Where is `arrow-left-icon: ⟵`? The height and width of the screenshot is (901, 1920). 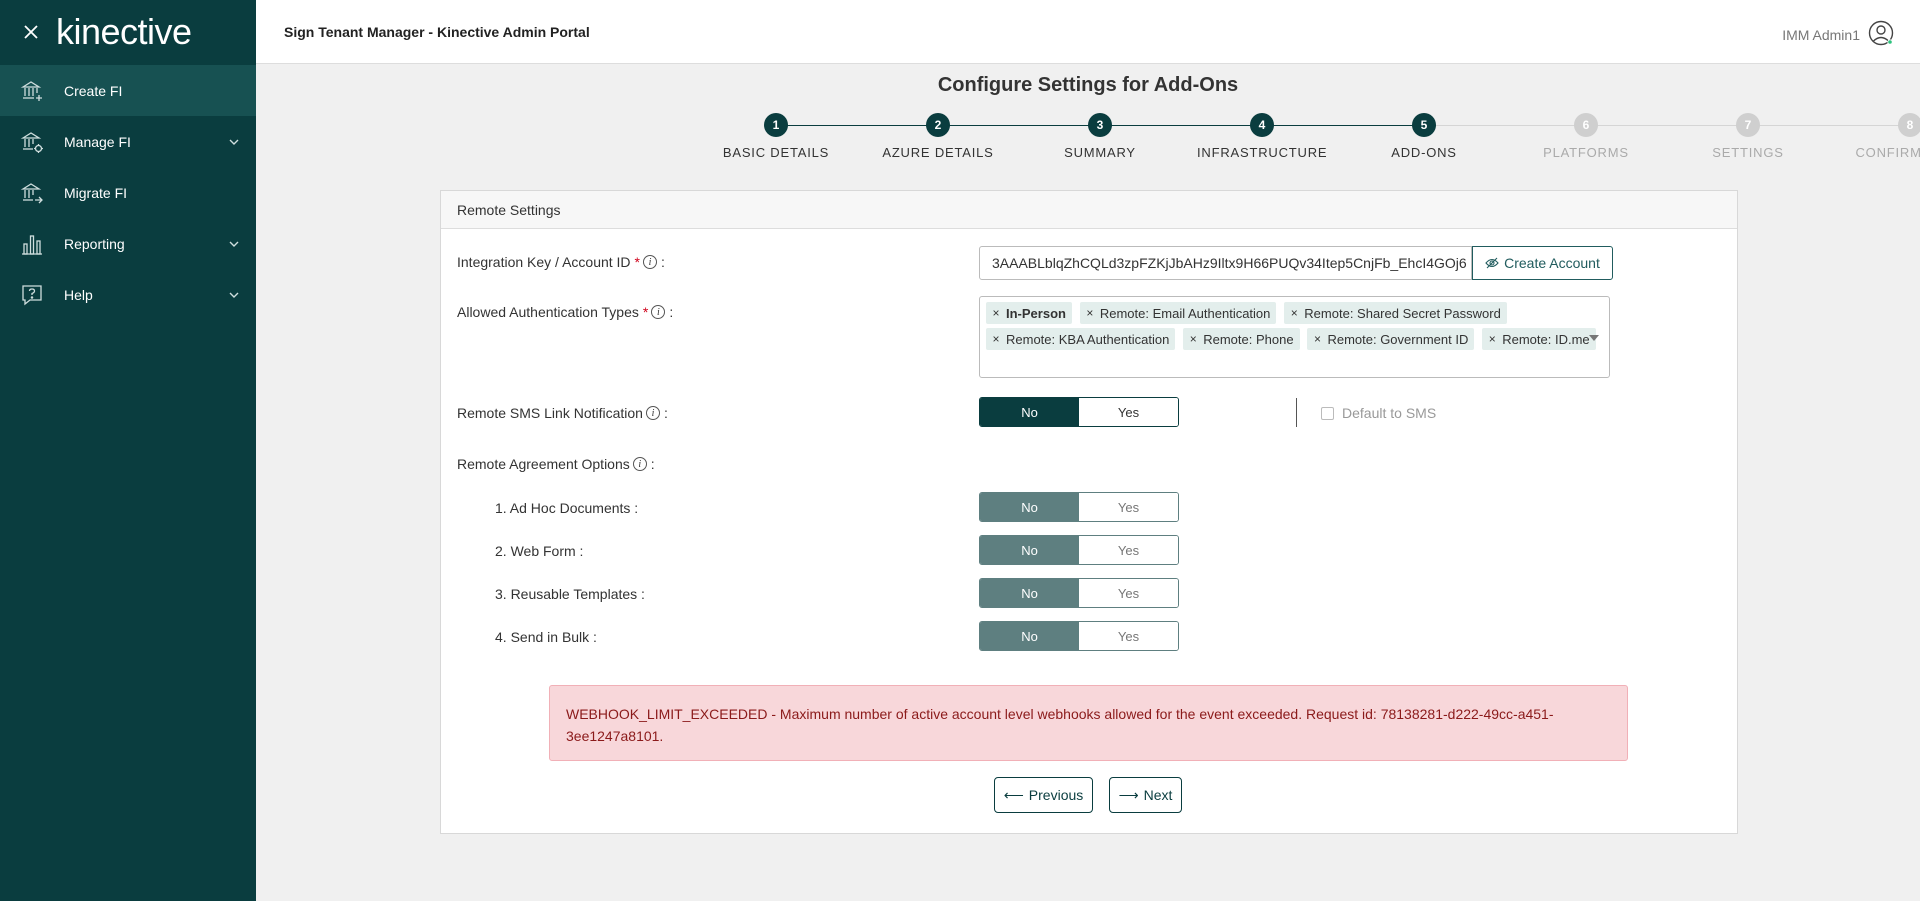
arrow-left-icon: ⟵ is located at coordinates (1013, 794).